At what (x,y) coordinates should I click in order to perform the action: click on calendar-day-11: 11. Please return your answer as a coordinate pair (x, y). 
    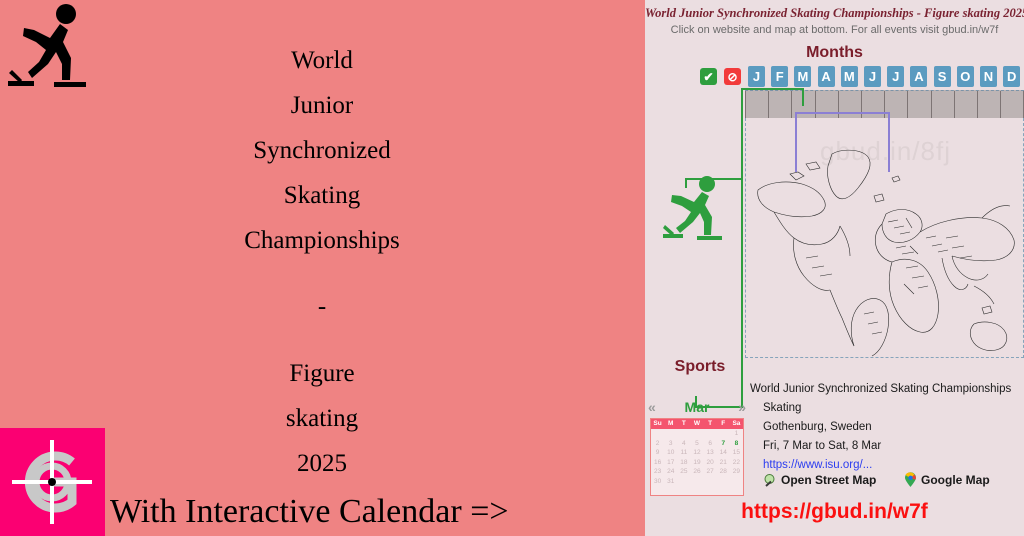
    Looking at the image, I should click on (683, 453).